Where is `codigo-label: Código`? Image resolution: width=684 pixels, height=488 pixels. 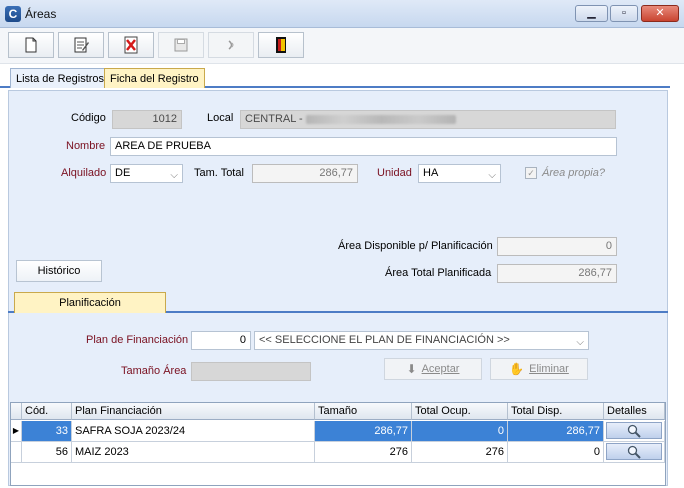 codigo-label: Código is located at coordinates (88, 118).